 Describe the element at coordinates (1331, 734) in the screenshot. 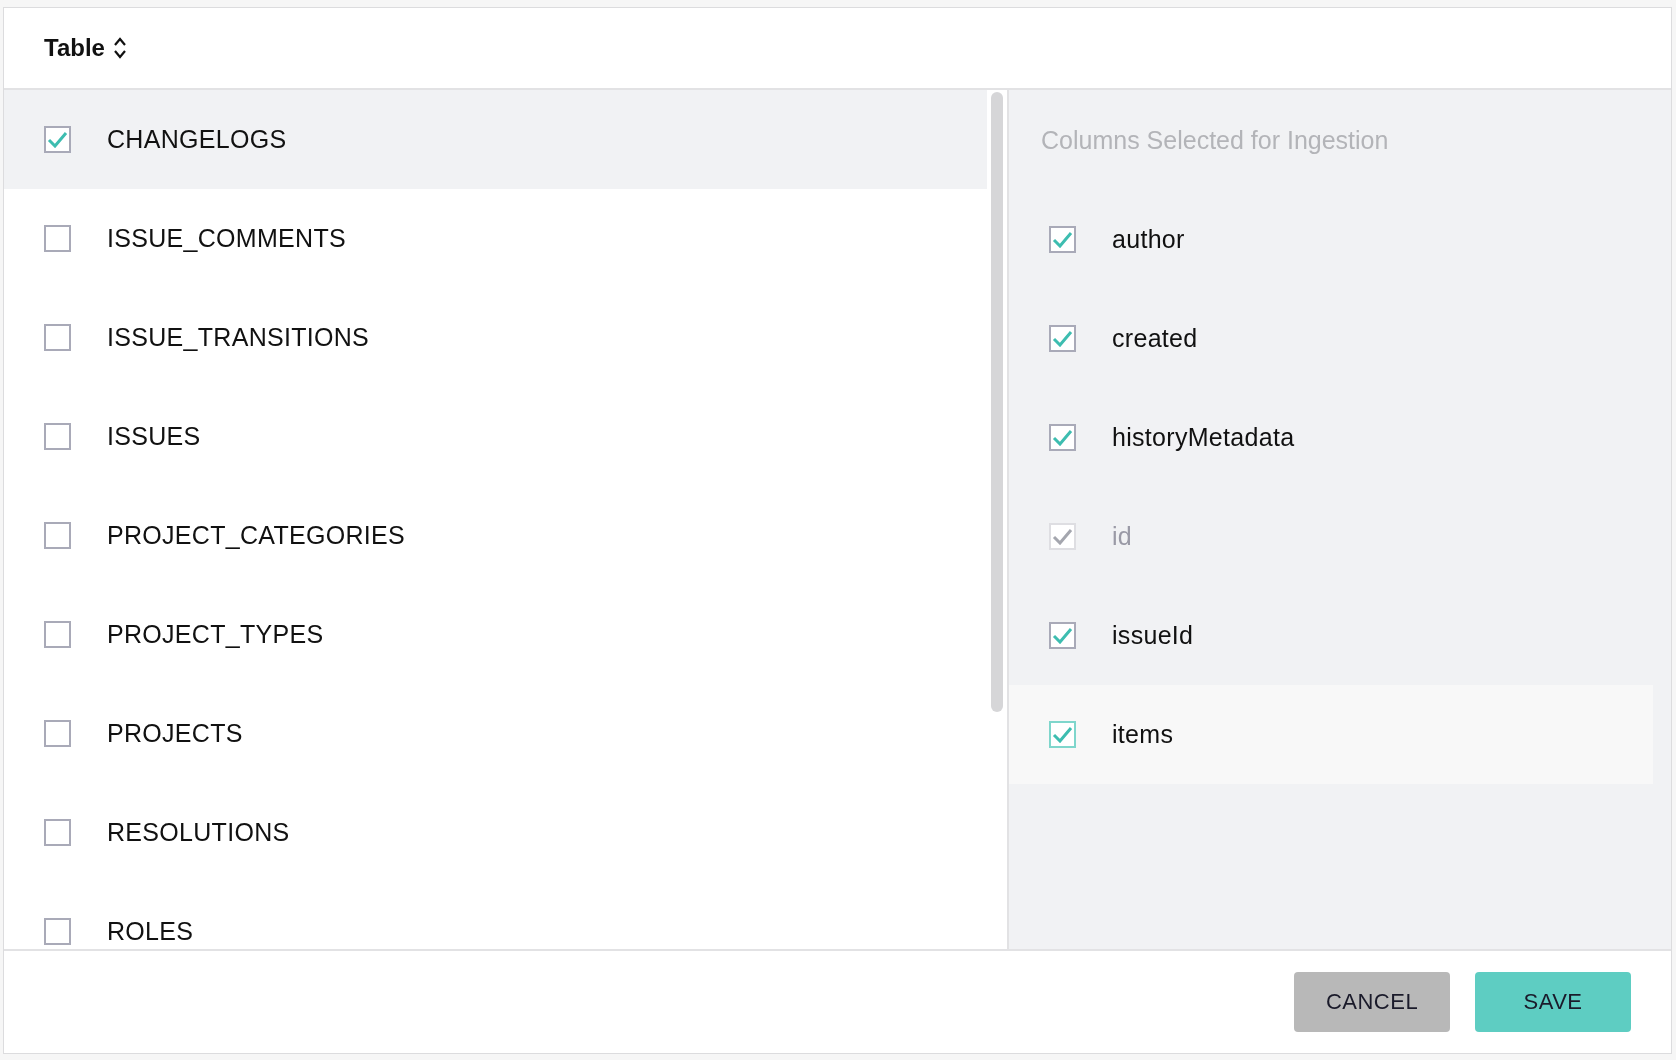

I see `column-row: items` at that location.